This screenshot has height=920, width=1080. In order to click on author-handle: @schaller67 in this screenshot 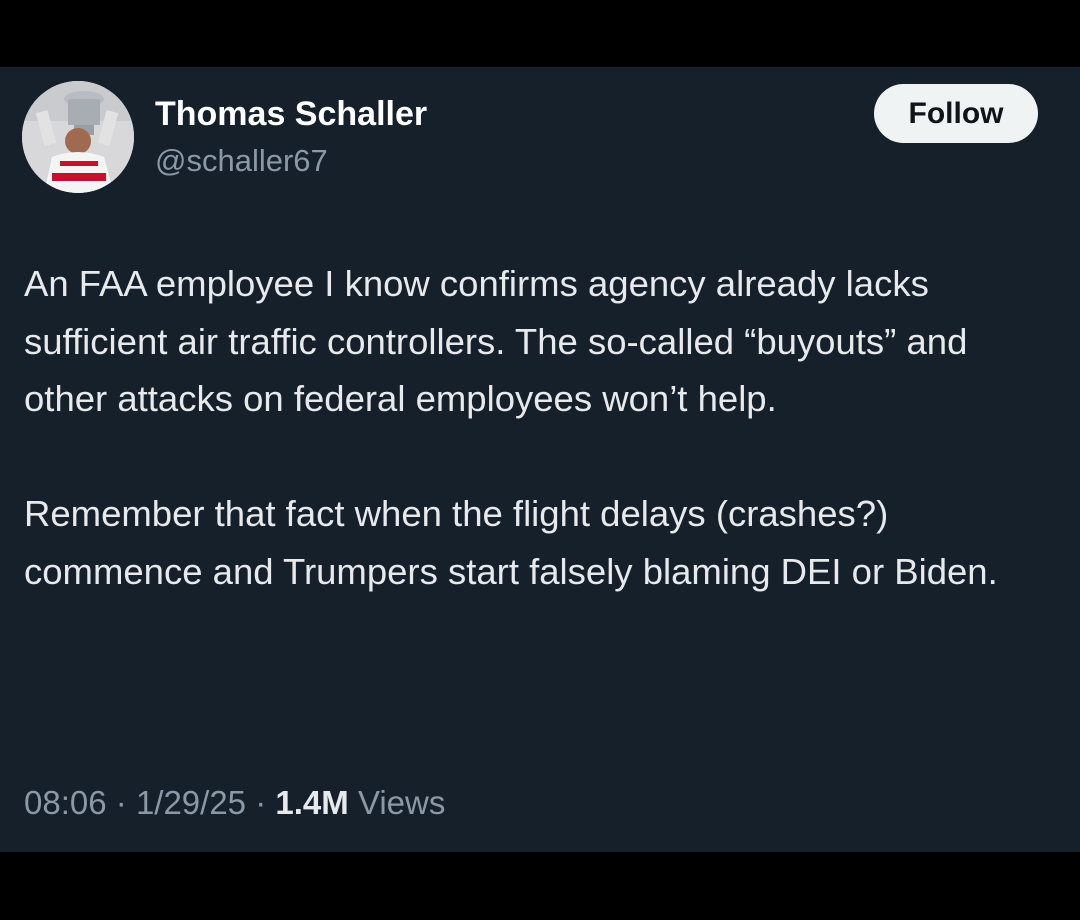, I will do `click(241, 161)`.